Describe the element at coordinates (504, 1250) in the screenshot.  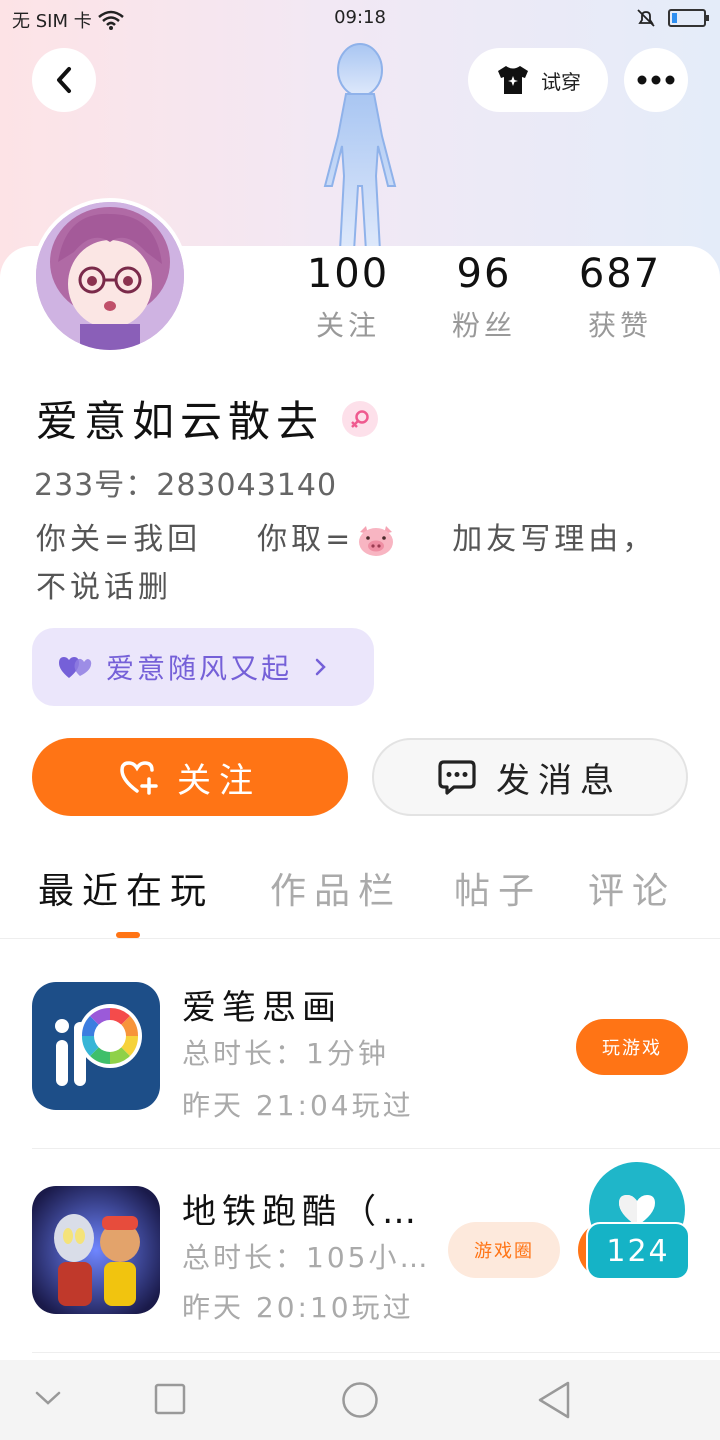
I see `game-circle-button: 游戏圈` at that location.